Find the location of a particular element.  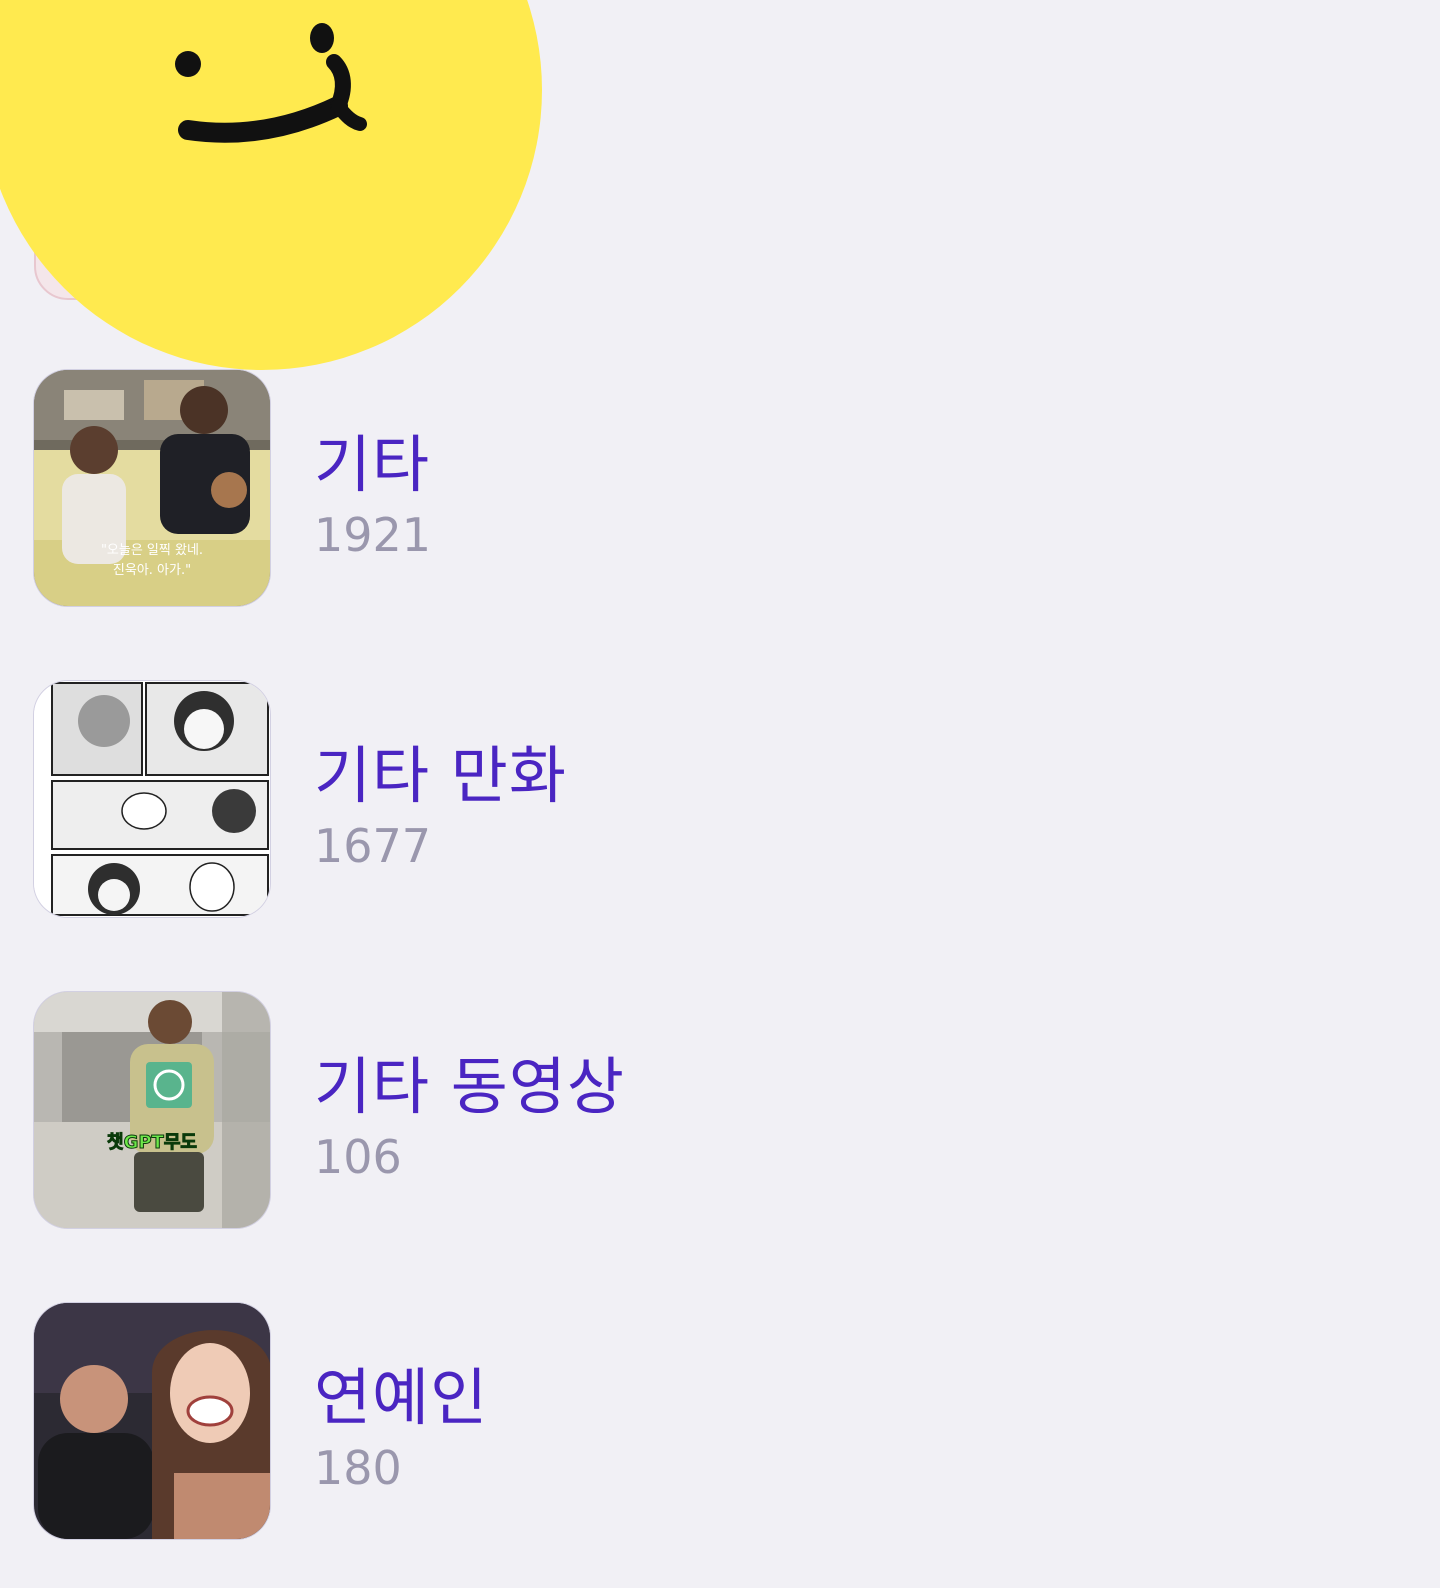

smiley-face-icon is located at coordinates (271, 83).